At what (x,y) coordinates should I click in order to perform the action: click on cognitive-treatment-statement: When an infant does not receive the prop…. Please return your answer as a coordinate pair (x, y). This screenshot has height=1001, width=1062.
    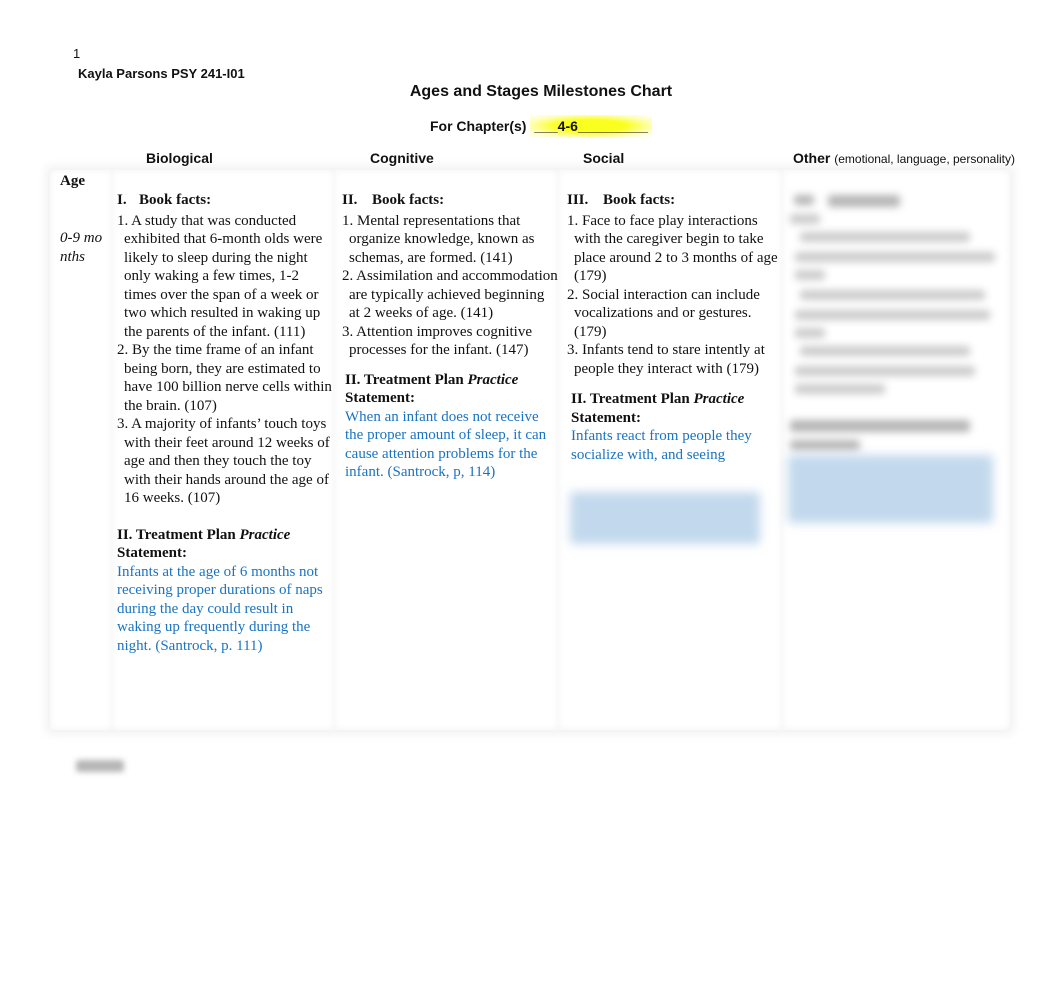
    Looking at the image, I should click on (446, 444).